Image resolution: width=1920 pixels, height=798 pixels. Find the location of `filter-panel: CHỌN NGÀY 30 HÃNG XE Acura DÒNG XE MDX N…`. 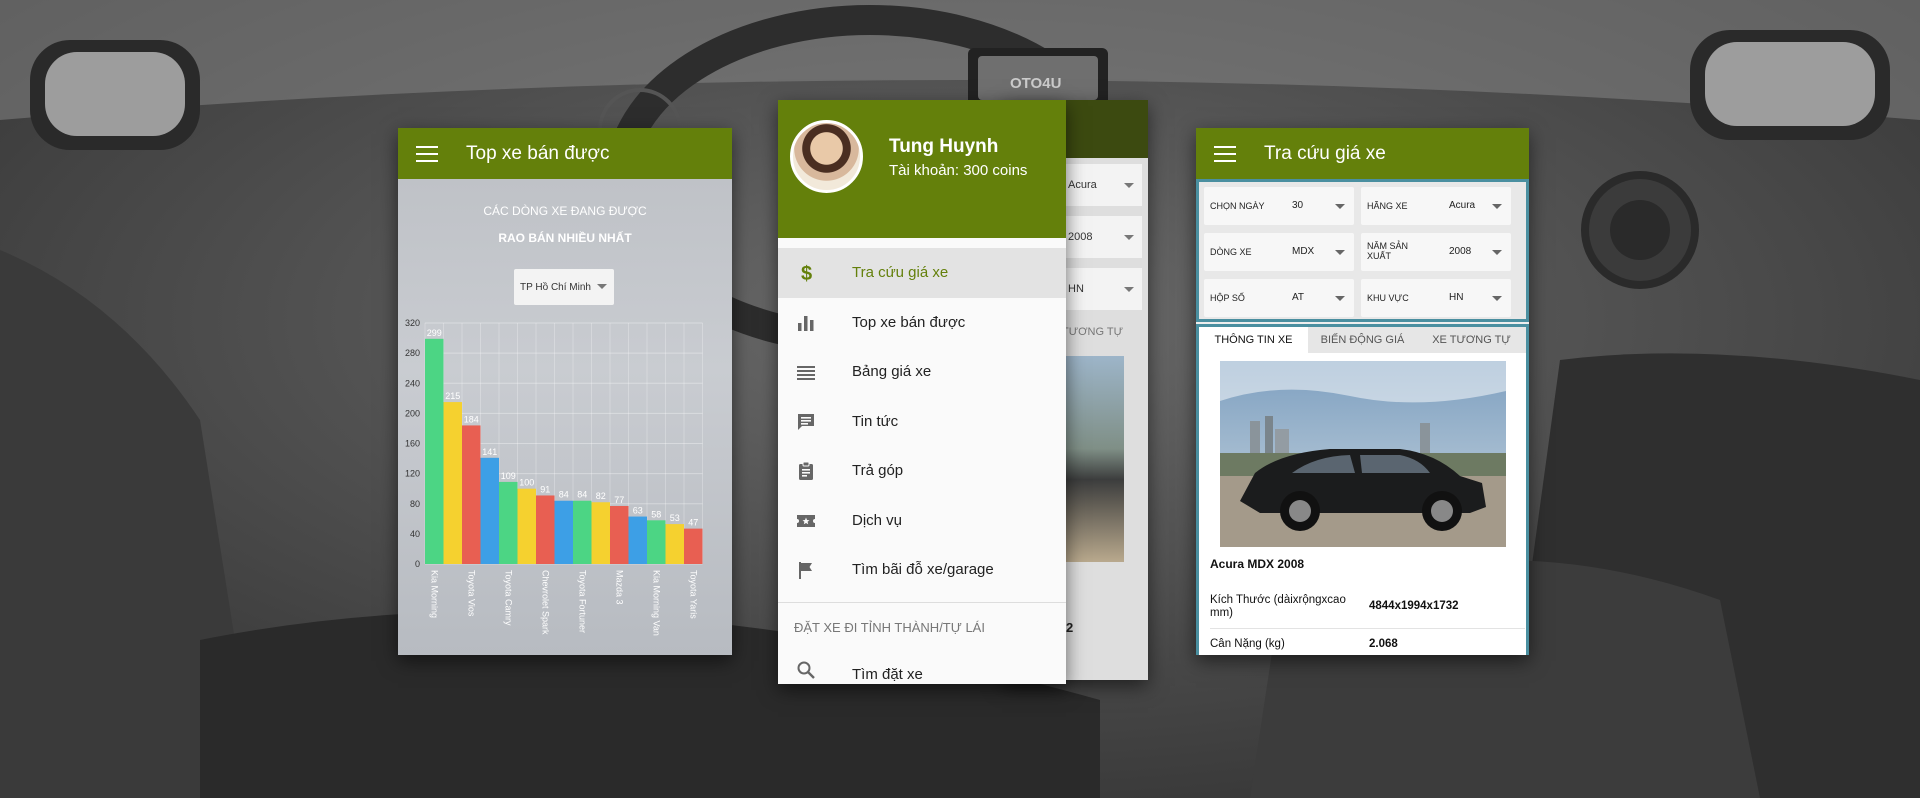

filter-panel: CHỌN NGÀY 30 HÃNG XE Acura DÒNG XE MDX N… is located at coordinates (1362, 250).